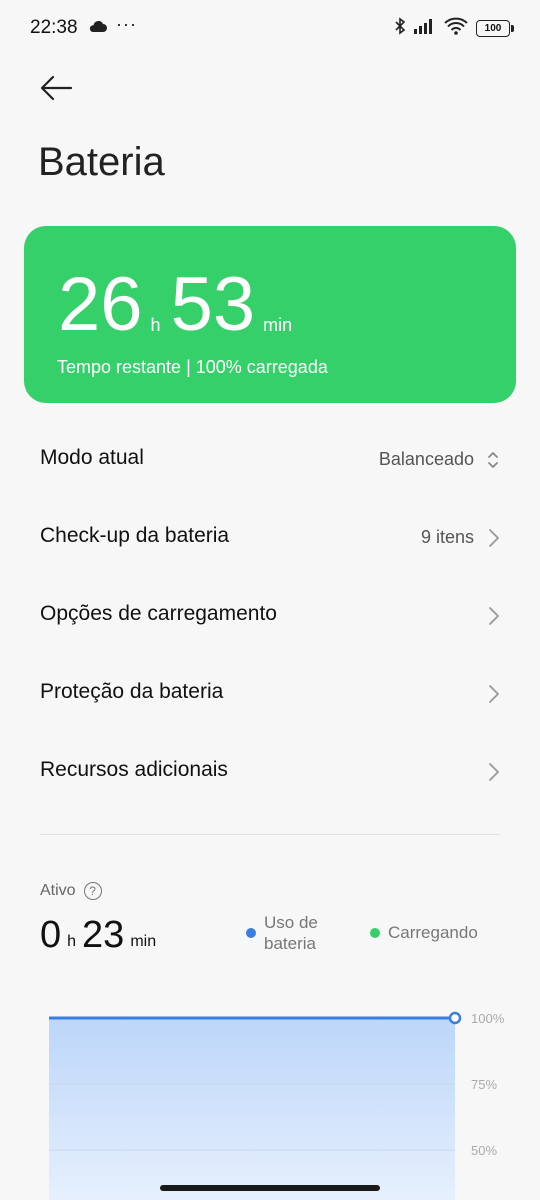 Image resolution: width=540 pixels, height=1200 pixels. What do you see at coordinates (447, 537) in the screenshot?
I see `setting-value: 9 itens` at bounding box center [447, 537].